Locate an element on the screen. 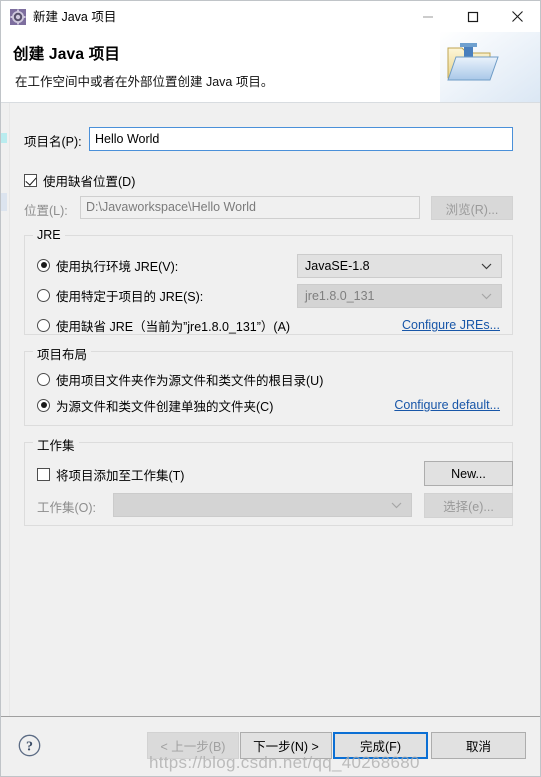 The image size is (541, 777). radio-label: 使用执行环境 JRE(V): is located at coordinates (117, 266).